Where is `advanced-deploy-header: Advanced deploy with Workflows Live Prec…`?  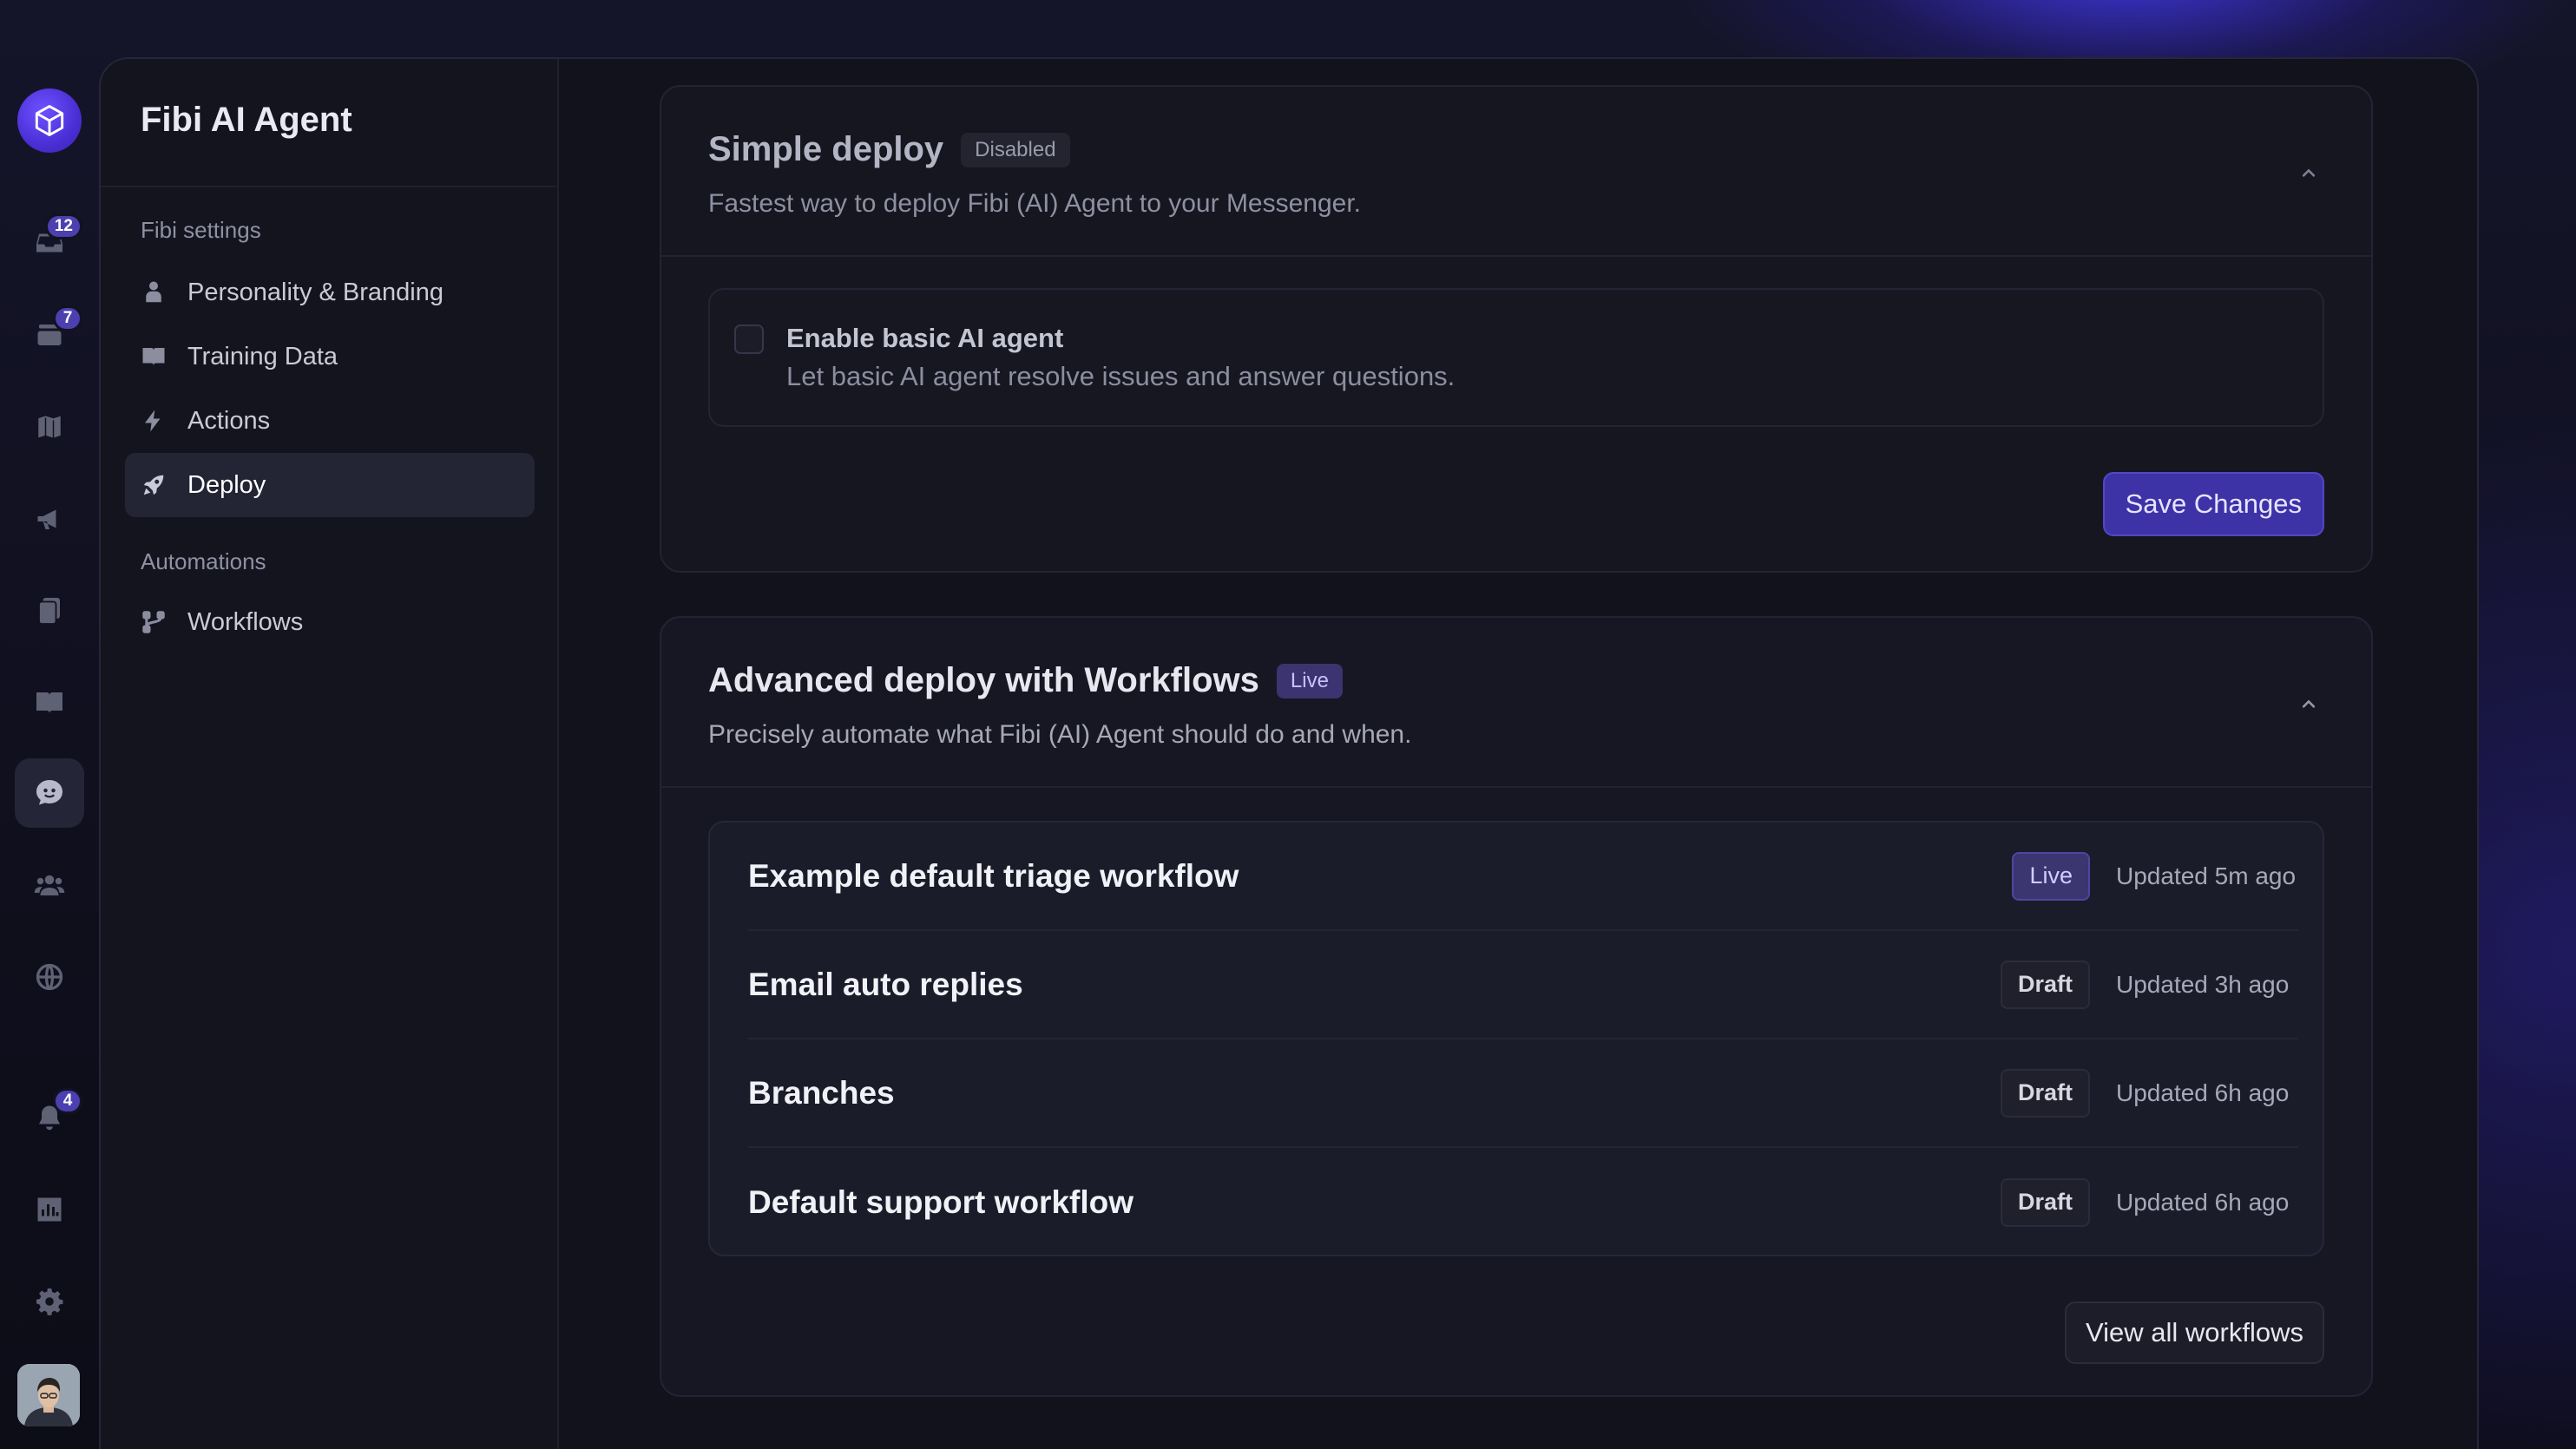
advanced-deploy-header: Advanced deploy with Workflows Live Prec… is located at coordinates (1516, 703).